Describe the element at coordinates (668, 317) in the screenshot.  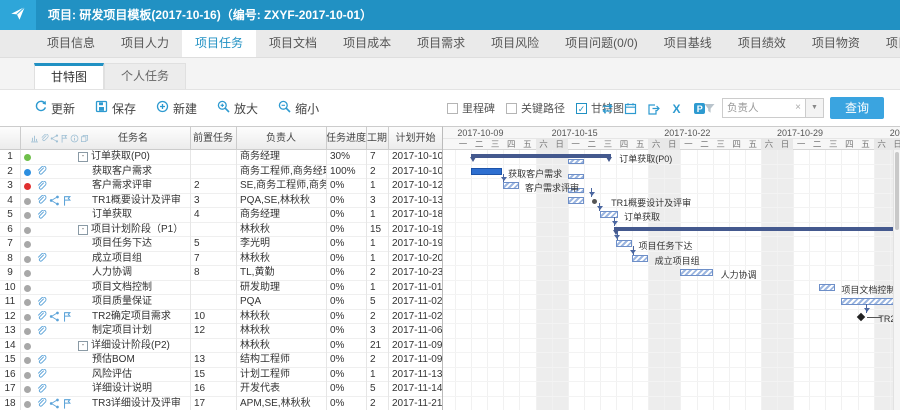
I see `gantt-row: TR2确定项目需求` at that location.